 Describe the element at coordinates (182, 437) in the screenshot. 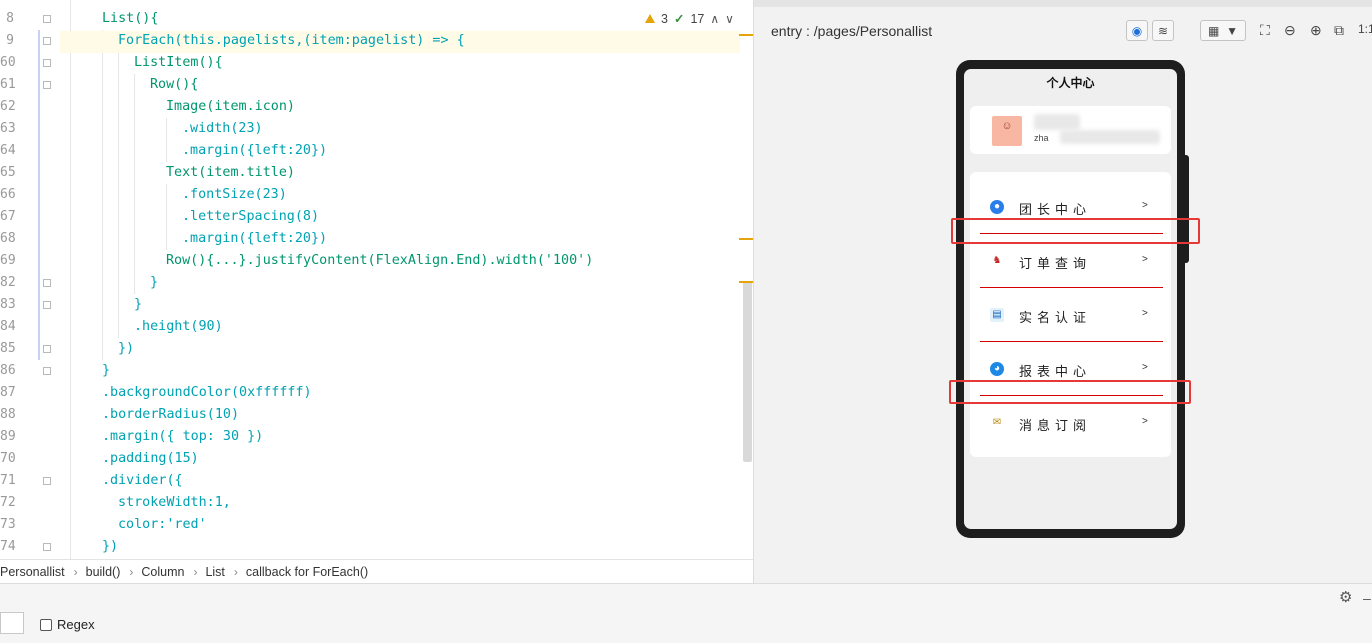

I see `code-line: .margin({ top: 30 })` at that location.